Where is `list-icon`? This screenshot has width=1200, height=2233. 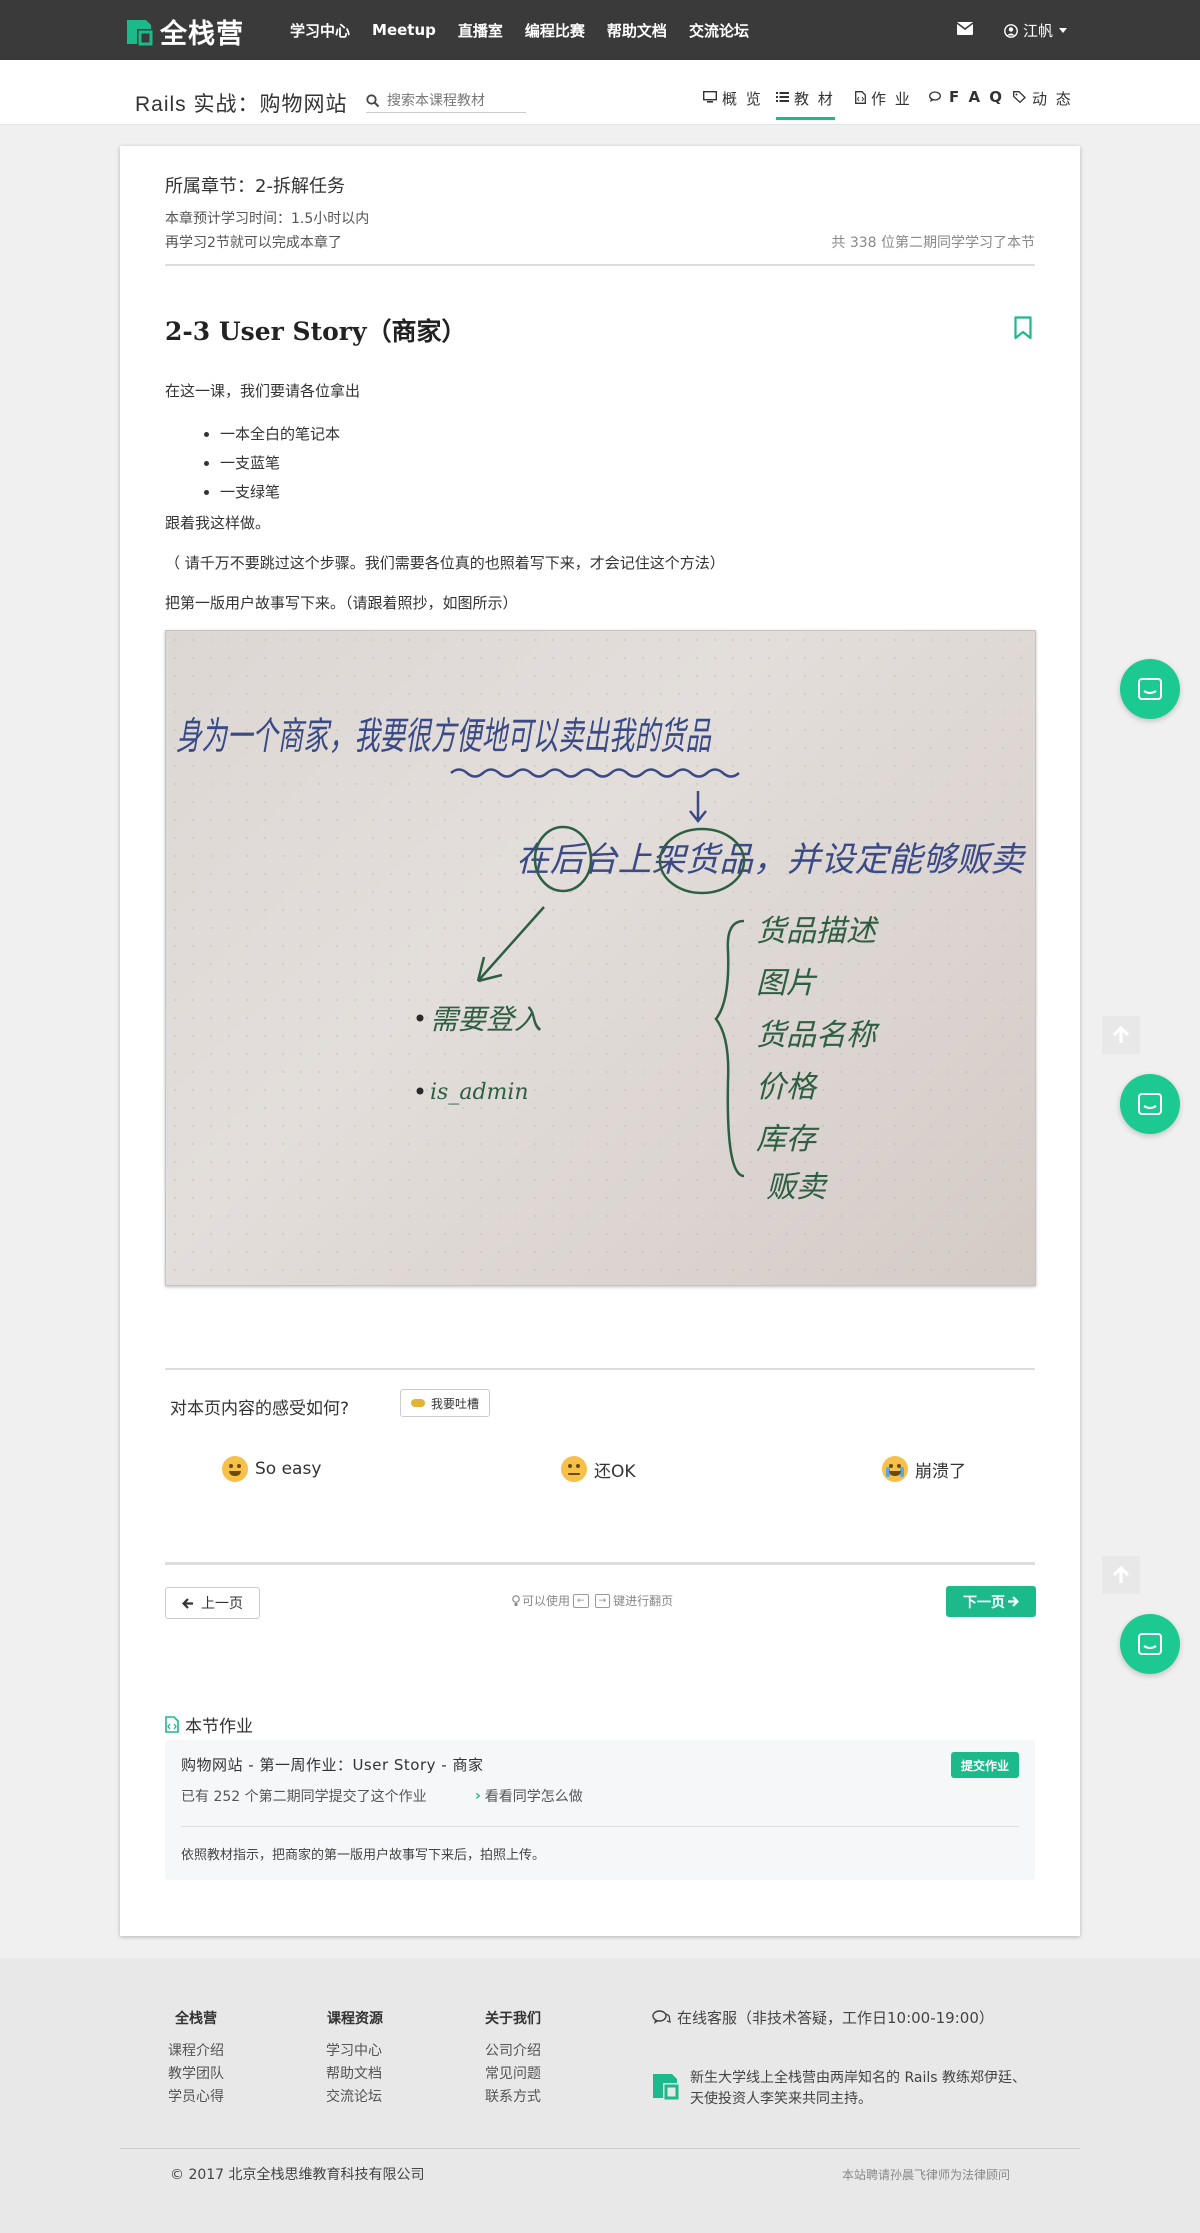
list-icon is located at coordinates (782, 97).